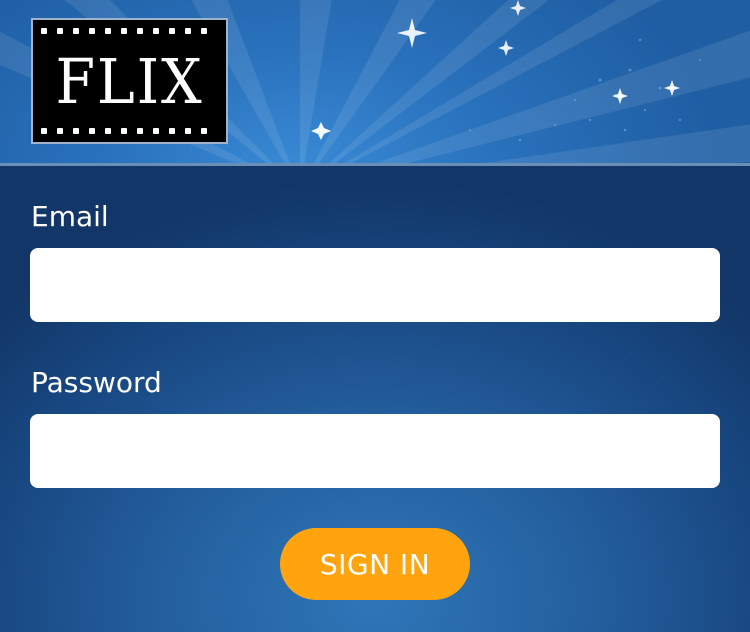 This screenshot has height=632, width=750. Describe the element at coordinates (375, 164) in the screenshot. I see `header-divider` at that location.